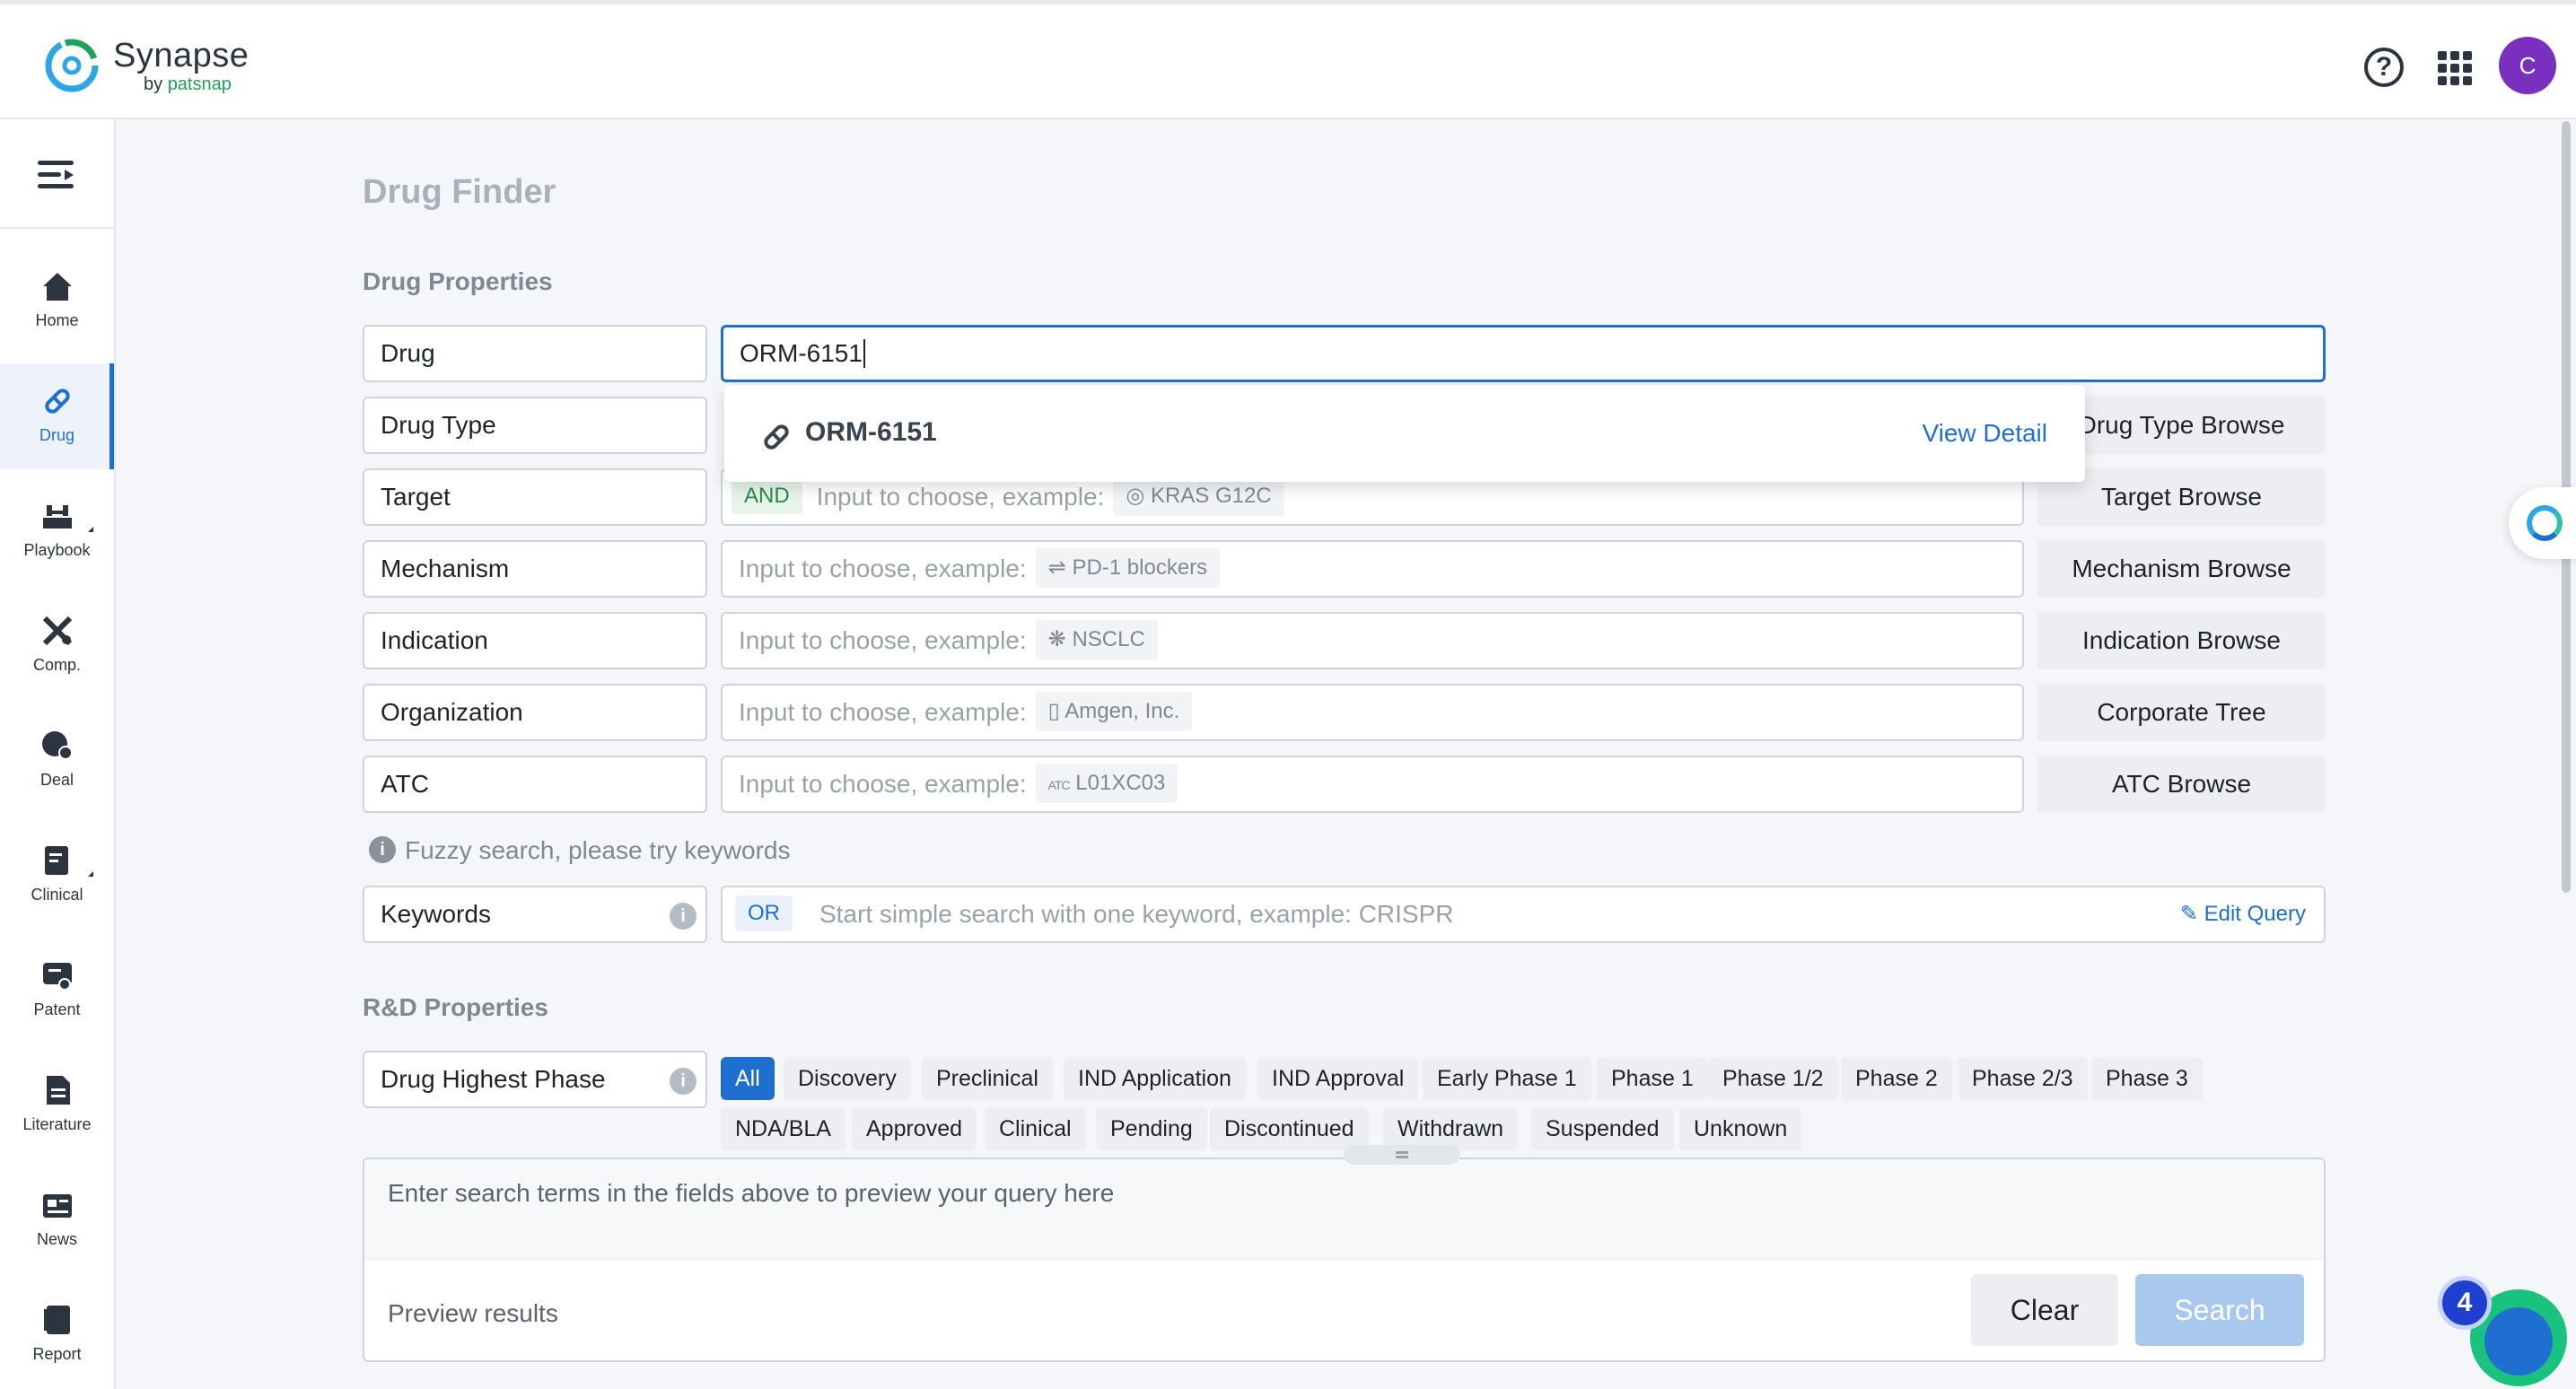 The height and width of the screenshot is (1389, 2576). I want to click on edit-query-text: Edit Query, so click(2255, 914).